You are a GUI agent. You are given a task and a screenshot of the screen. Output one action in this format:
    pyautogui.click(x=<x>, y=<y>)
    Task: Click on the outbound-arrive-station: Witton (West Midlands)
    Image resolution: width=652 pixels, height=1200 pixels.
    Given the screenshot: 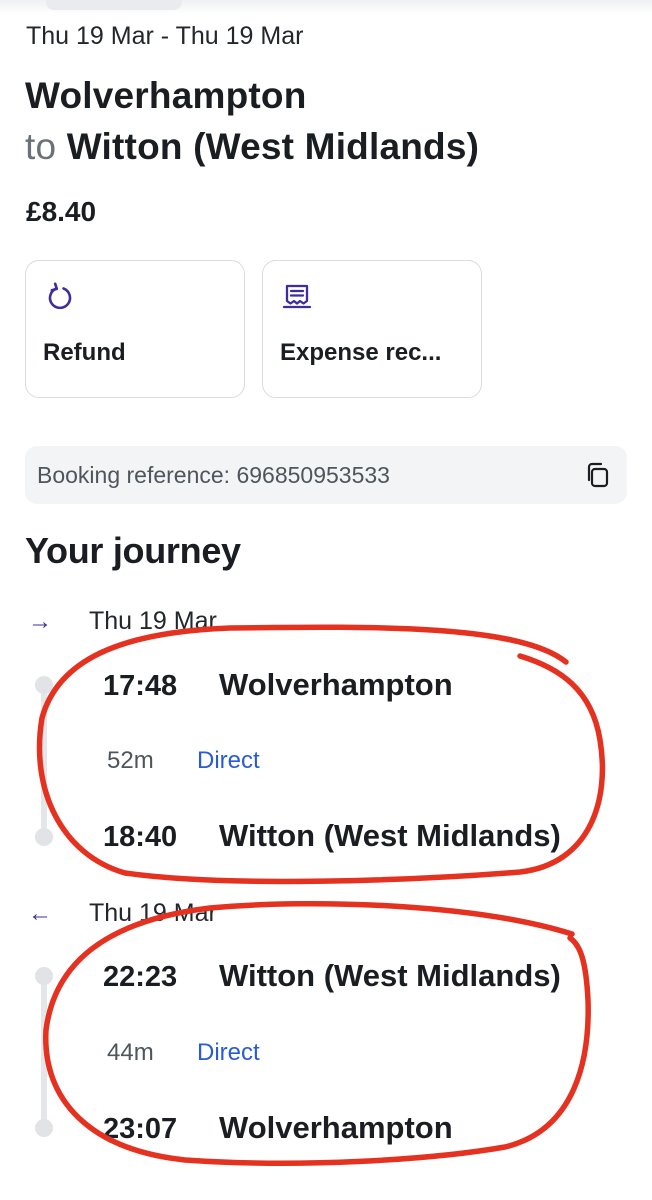 What is the action you would take?
    pyautogui.click(x=390, y=835)
    